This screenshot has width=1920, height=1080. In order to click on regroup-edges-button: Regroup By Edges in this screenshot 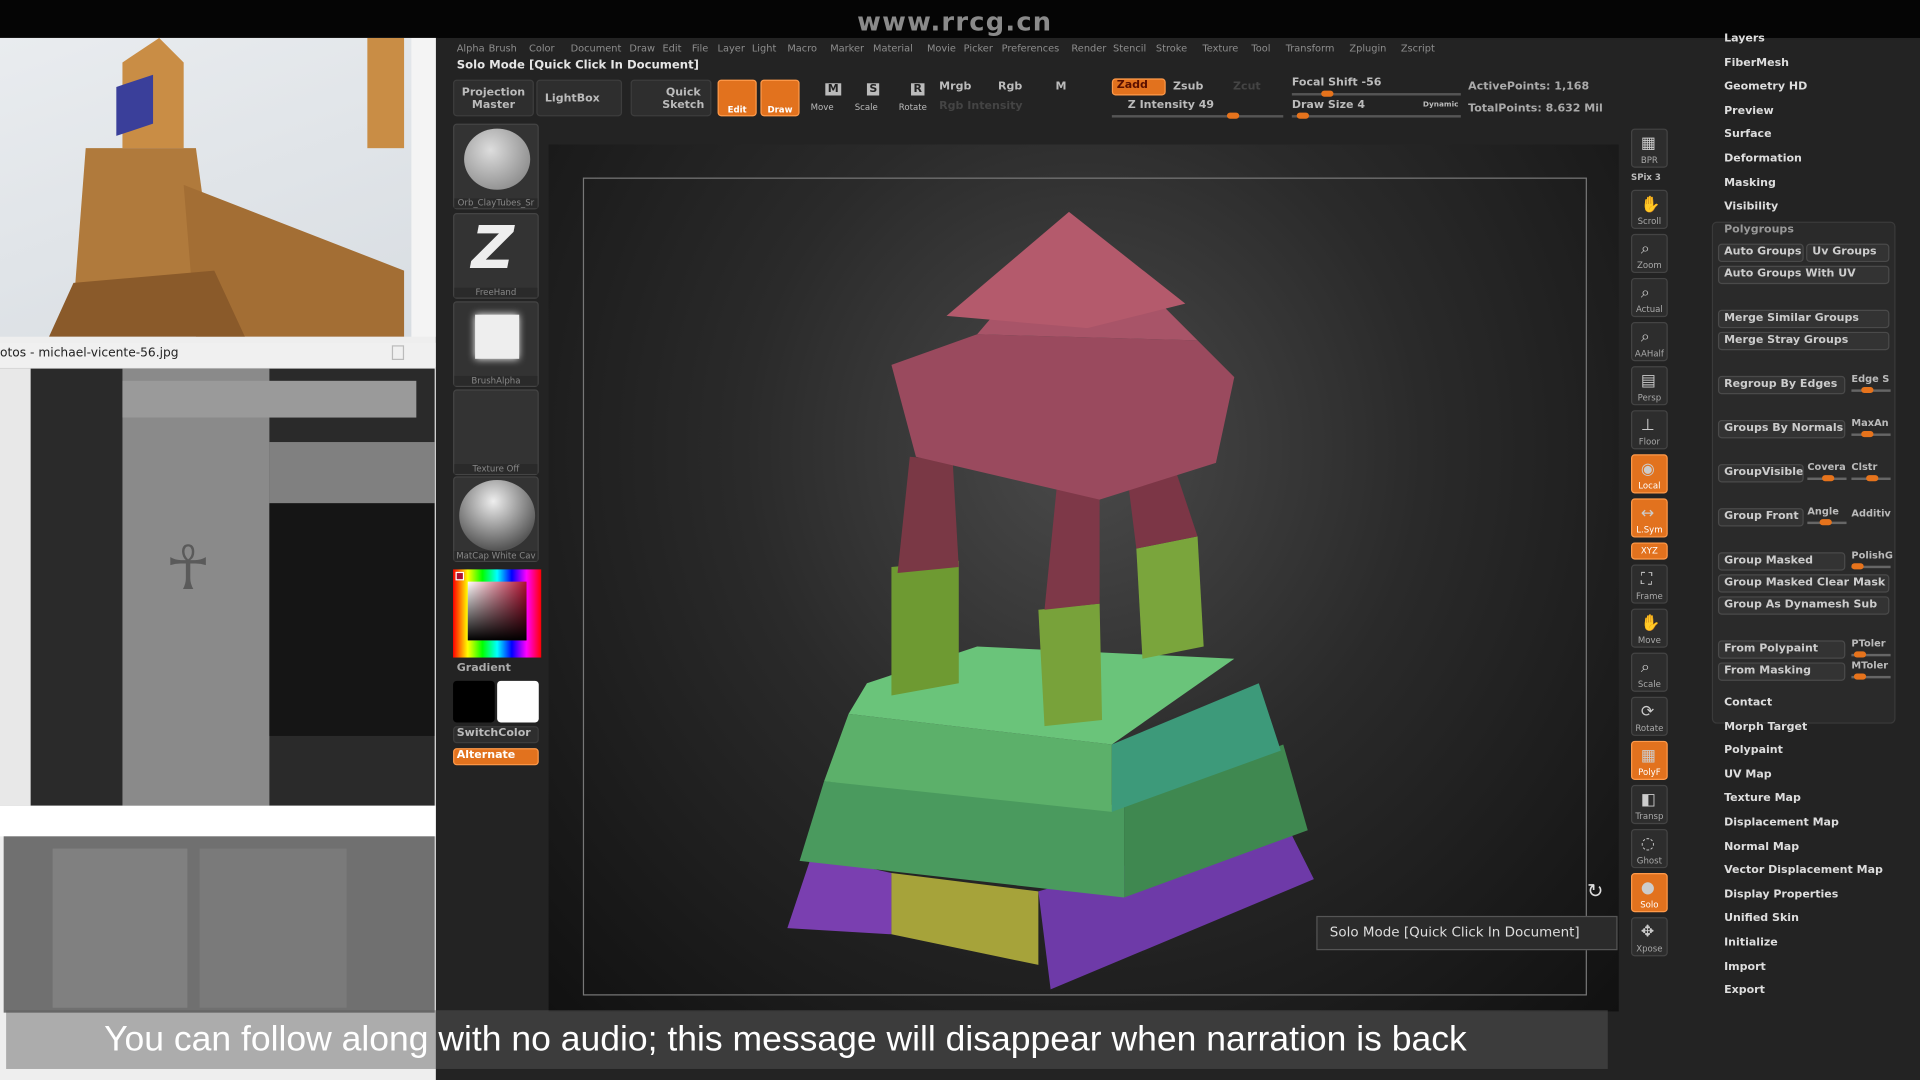, I will do `click(1781, 385)`.